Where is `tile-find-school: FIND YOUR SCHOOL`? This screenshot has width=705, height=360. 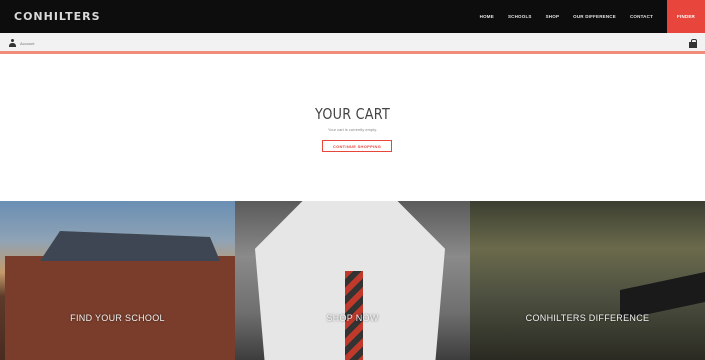
tile-find-school: FIND YOUR SCHOOL is located at coordinates (117, 280).